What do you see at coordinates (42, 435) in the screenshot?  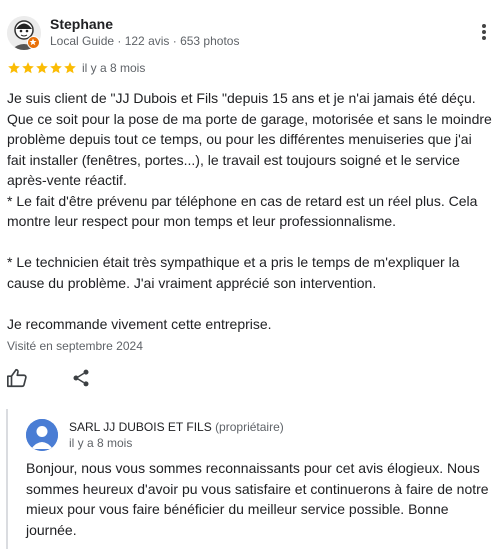 I see `owner-avatar` at bounding box center [42, 435].